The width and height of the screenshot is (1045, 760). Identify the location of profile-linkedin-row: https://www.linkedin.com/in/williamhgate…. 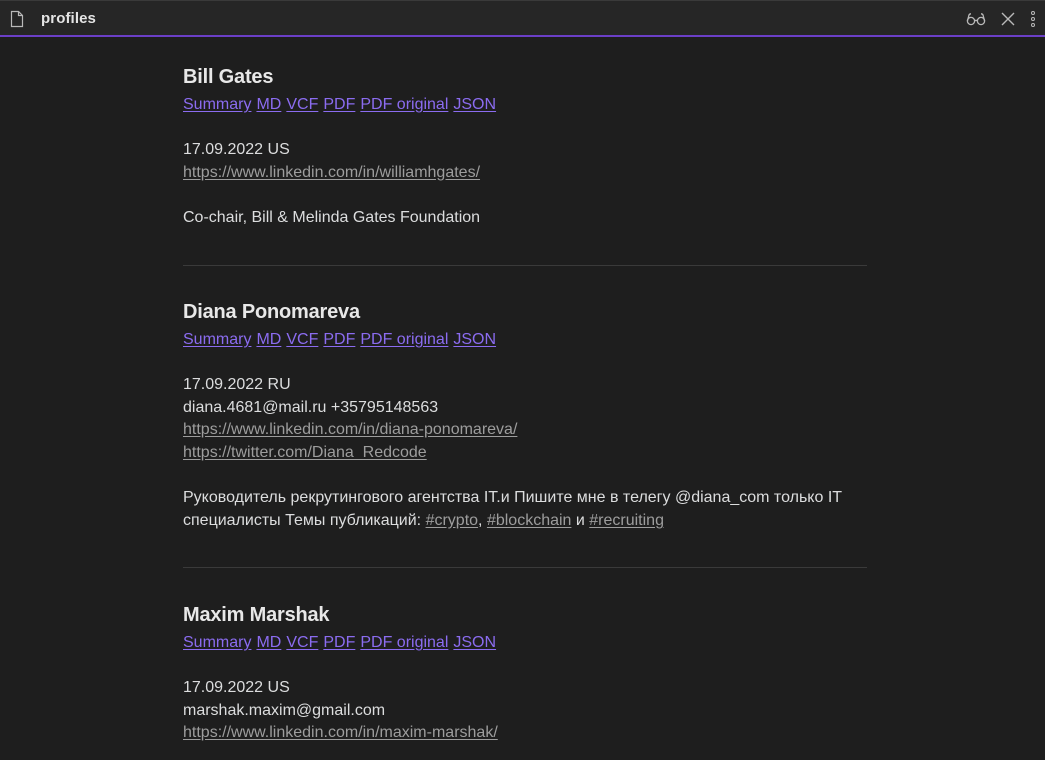
(525, 173).